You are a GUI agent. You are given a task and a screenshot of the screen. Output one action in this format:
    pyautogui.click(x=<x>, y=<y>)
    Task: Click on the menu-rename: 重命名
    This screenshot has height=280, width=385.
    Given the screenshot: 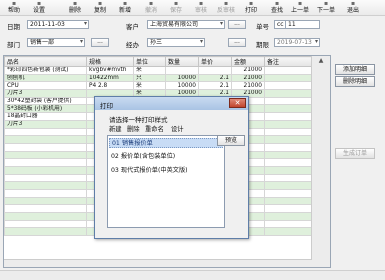 What is the action you would take?
    pyautogui.click(x=154, y=128)
    